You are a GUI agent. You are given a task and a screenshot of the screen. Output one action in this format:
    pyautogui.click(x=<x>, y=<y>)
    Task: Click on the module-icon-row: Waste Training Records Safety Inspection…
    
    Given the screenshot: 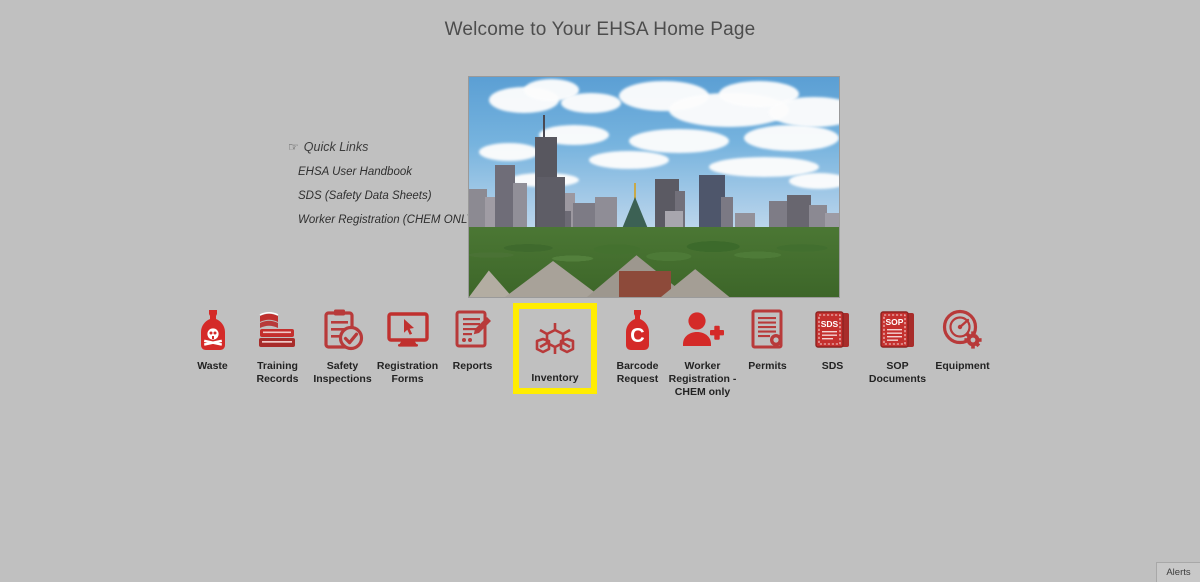 What is the action you would take?
    pyautogui.click(x=590, y=351)
    